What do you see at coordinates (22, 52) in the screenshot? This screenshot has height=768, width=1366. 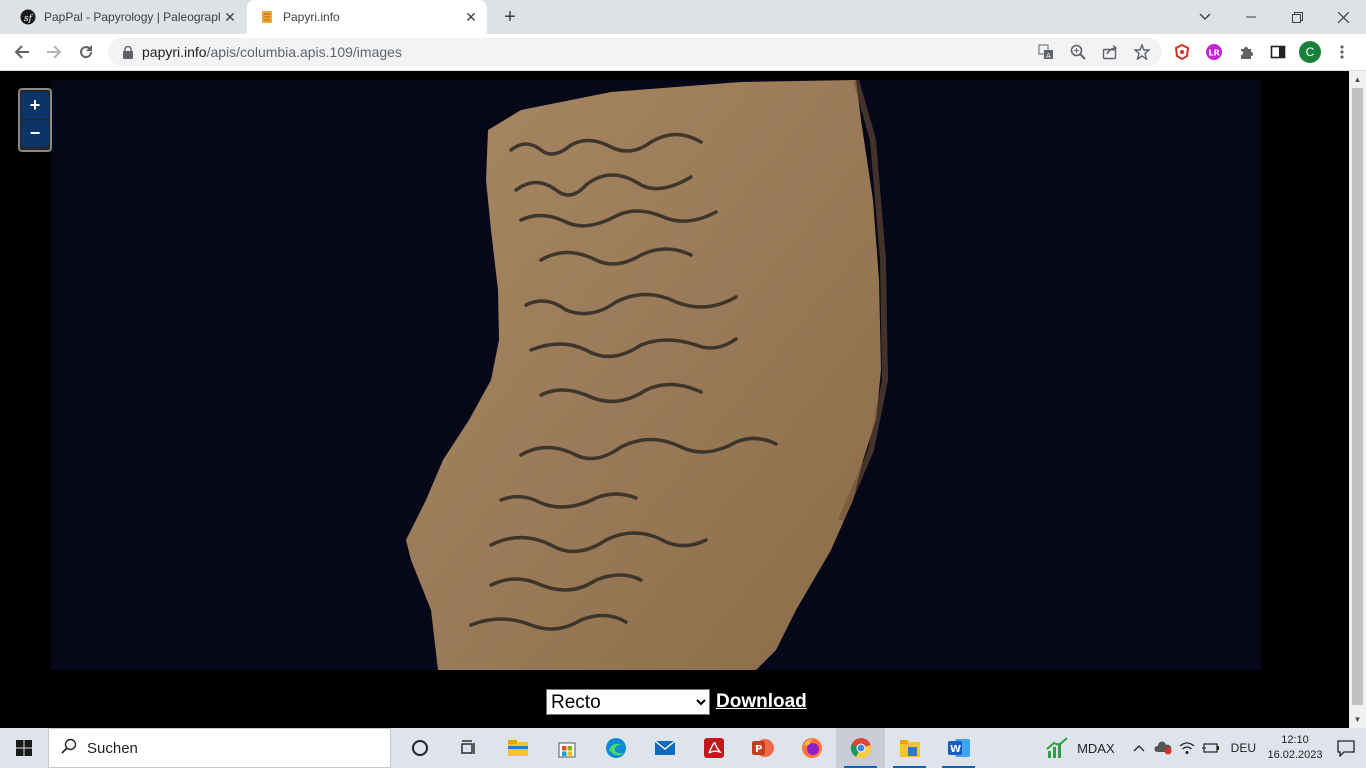 I see `back-arrow-icon` at bounding box center [22, 52].